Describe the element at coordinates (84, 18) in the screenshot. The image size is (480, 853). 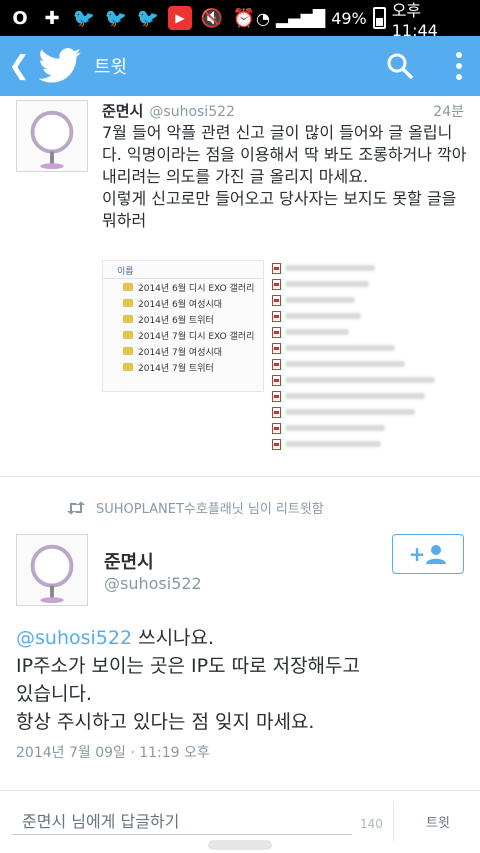
I see `twitter-notification-icon: 🐦` at that location.